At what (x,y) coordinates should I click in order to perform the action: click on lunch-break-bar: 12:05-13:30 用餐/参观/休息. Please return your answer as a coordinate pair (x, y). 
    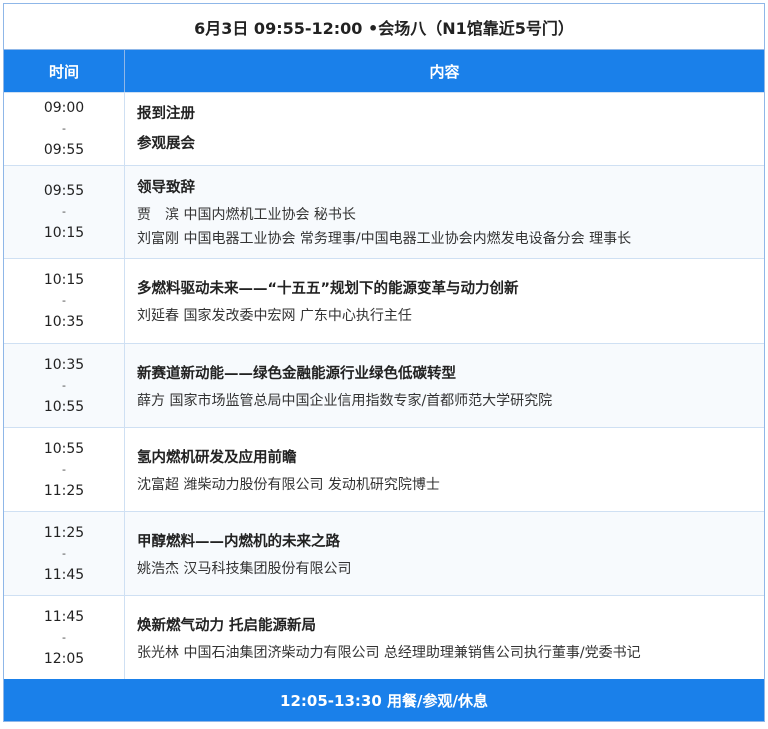
    Looking at the image, I should click on (384, 700).